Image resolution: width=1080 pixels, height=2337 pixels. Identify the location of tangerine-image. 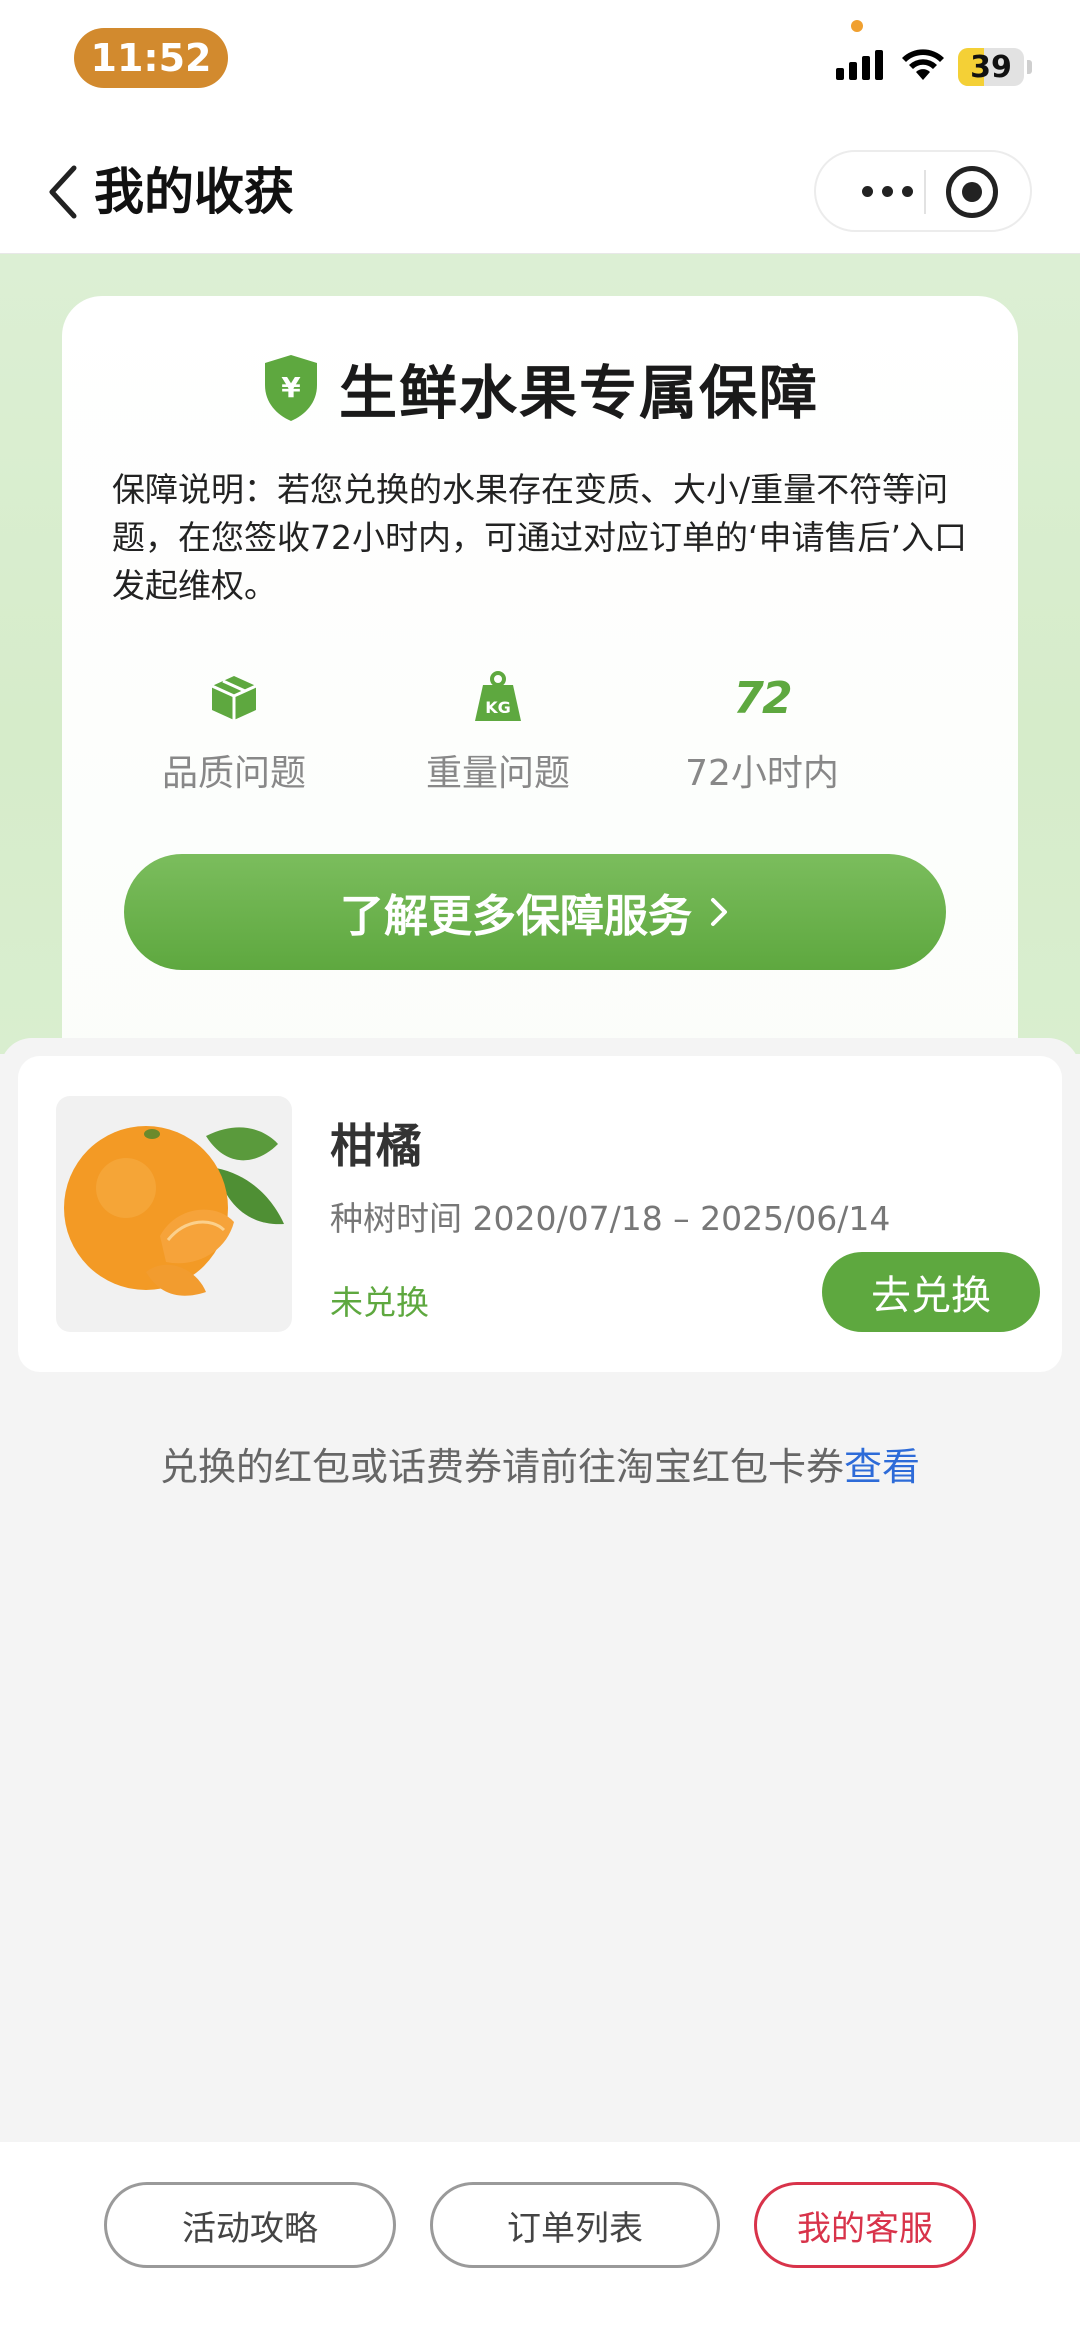
(174, 1214).